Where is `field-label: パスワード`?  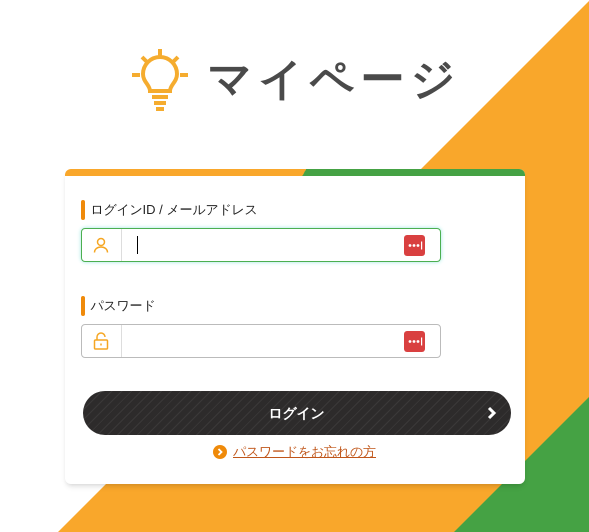
field-label: パスワード is located at coordinates (123, 306).